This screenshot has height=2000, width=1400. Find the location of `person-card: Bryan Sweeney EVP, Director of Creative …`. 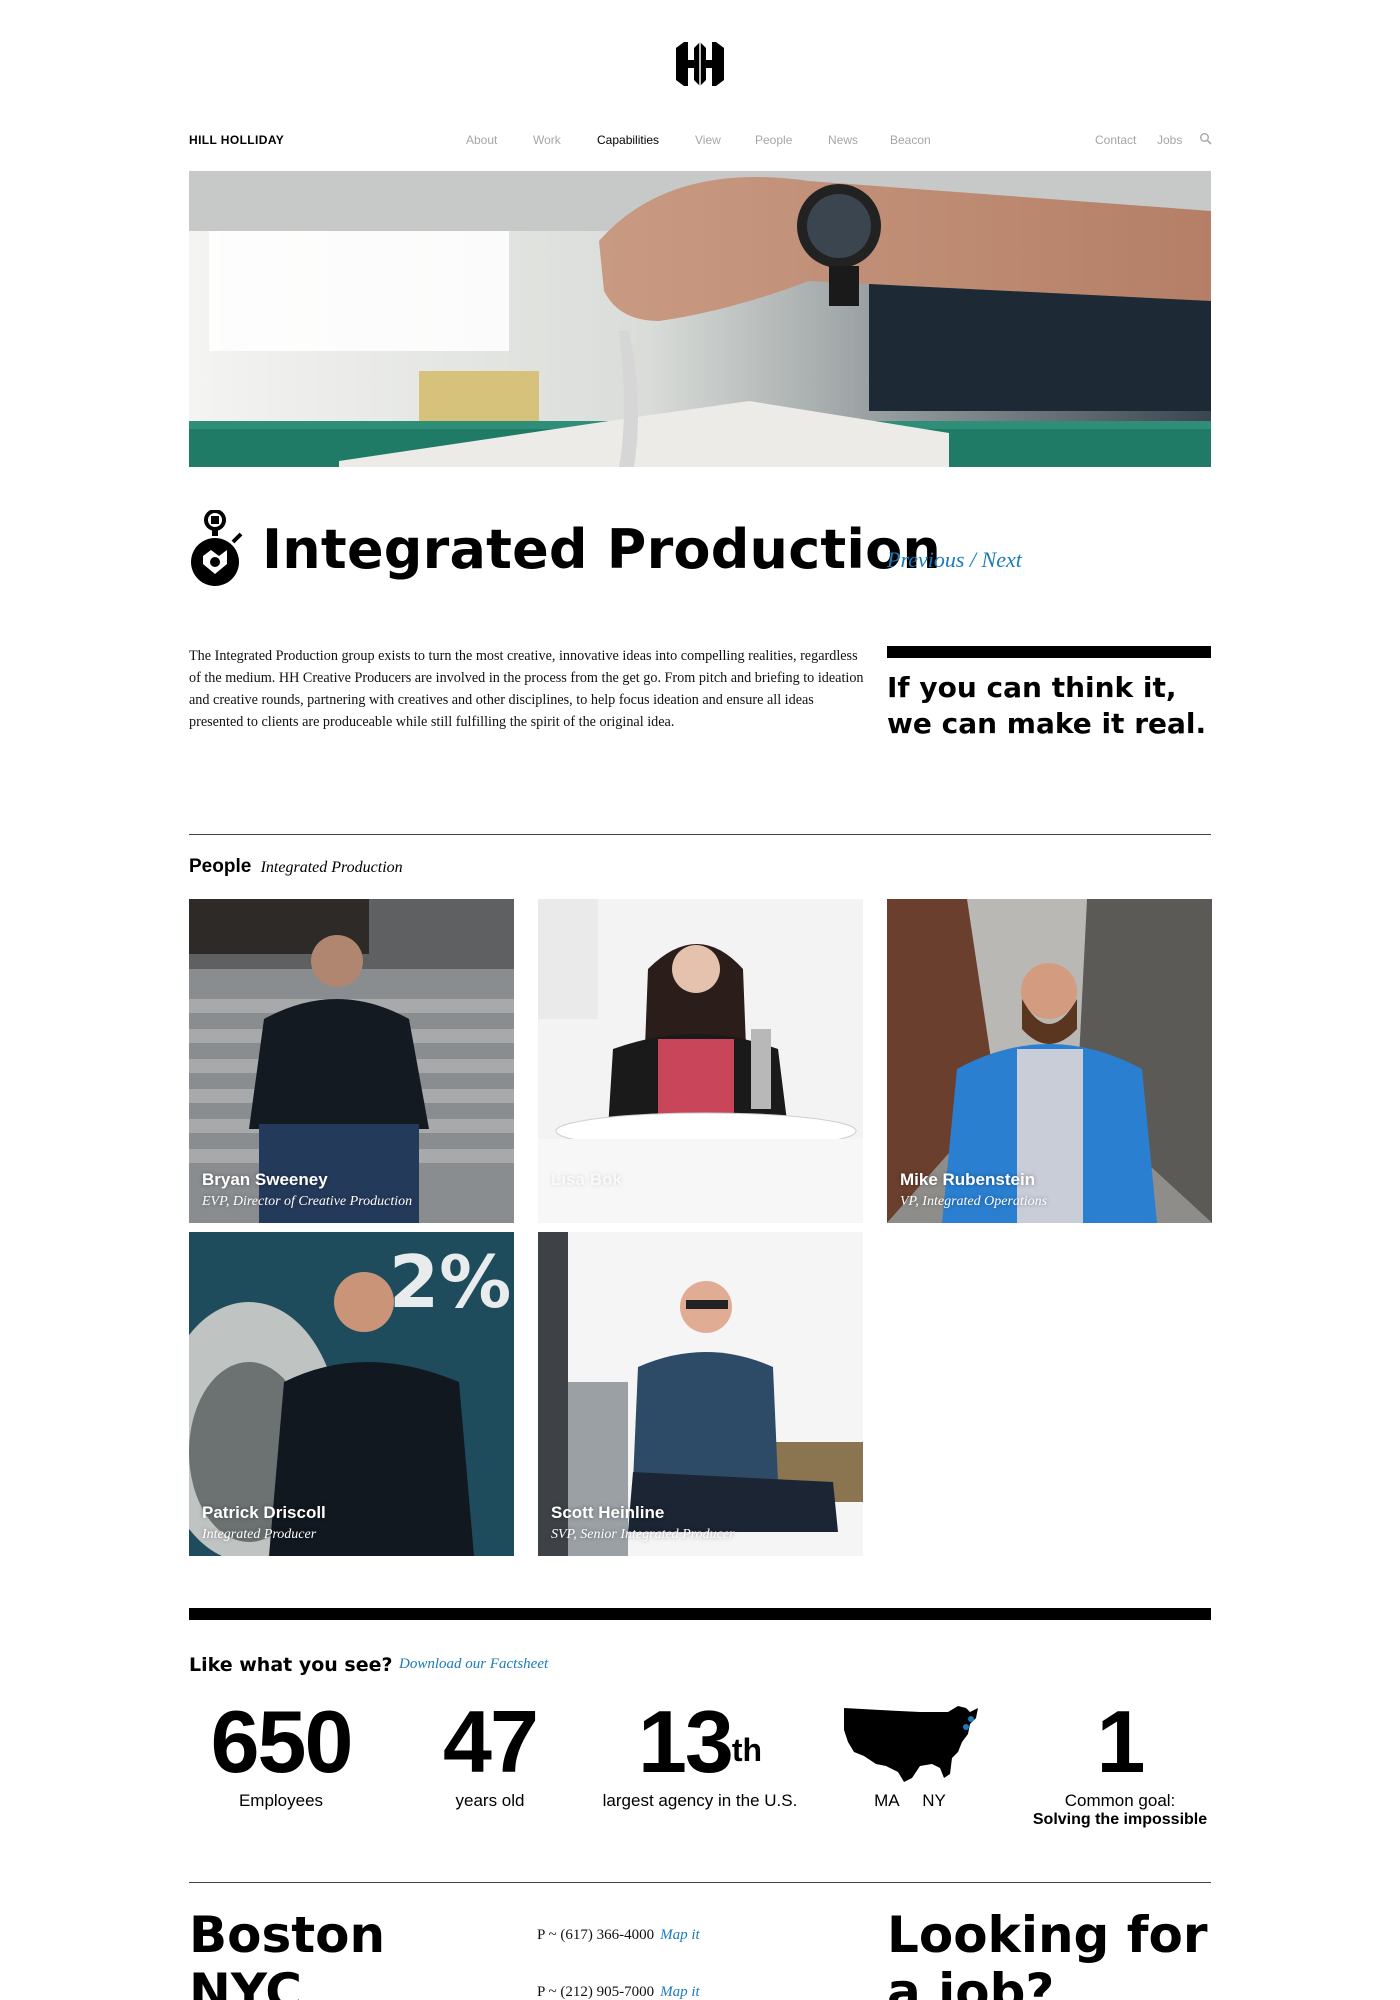

person-card: Bryan Sweeney EVP, Director of Creative … is located at coordinates (351, 1061).